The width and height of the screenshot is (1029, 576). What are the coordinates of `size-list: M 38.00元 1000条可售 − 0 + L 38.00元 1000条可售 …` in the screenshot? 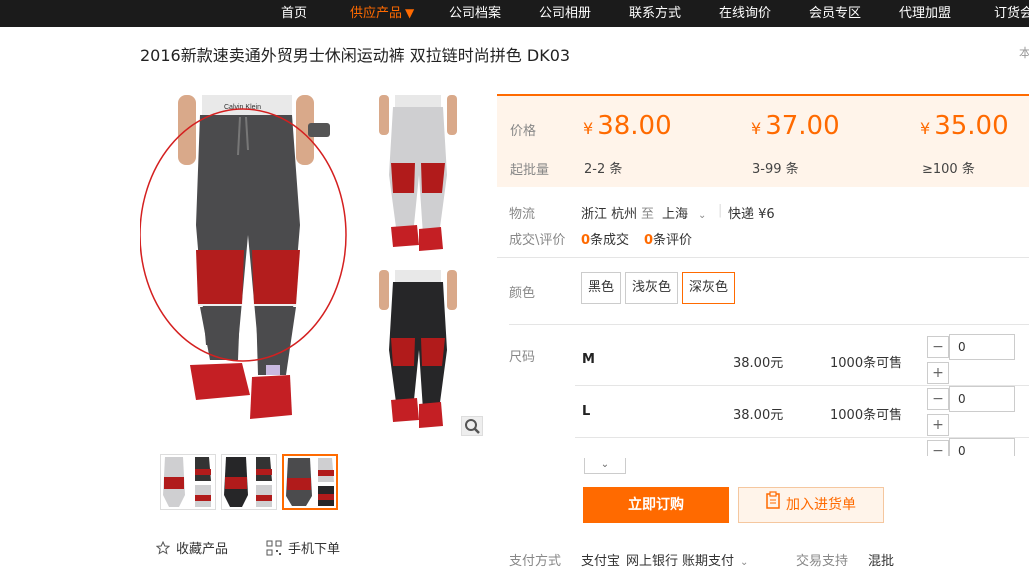 It's located at (763, 393).